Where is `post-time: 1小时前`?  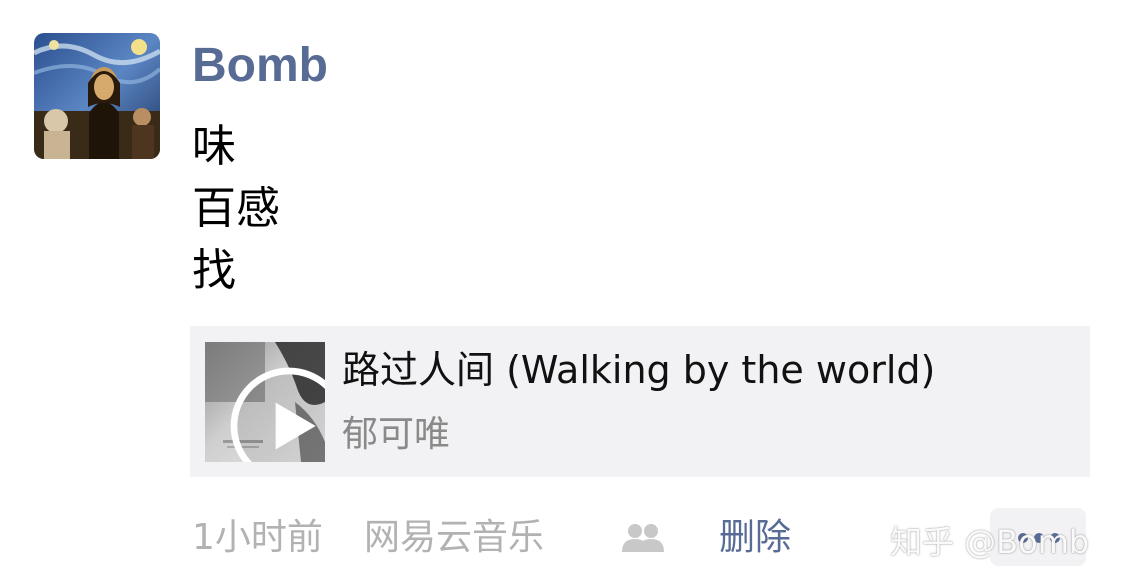 post-time: 1小时前 is located at coordinates (257, 537).